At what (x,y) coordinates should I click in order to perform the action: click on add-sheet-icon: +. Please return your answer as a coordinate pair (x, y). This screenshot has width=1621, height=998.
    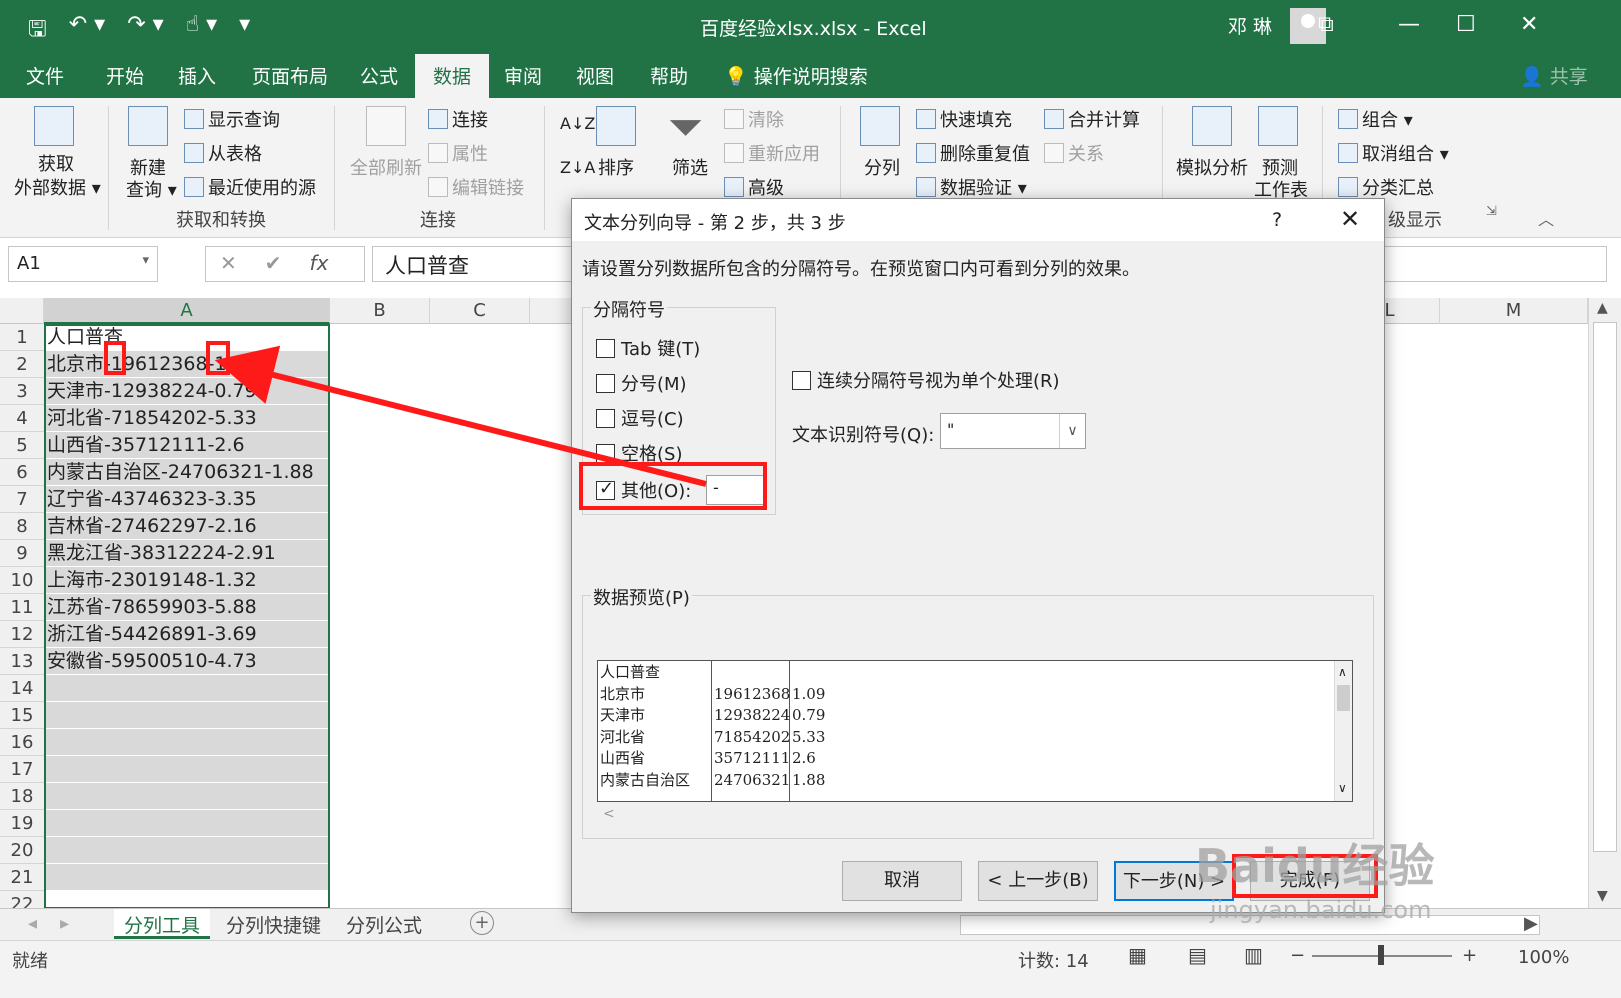
    Looking at the image, I should click on (482, 923).